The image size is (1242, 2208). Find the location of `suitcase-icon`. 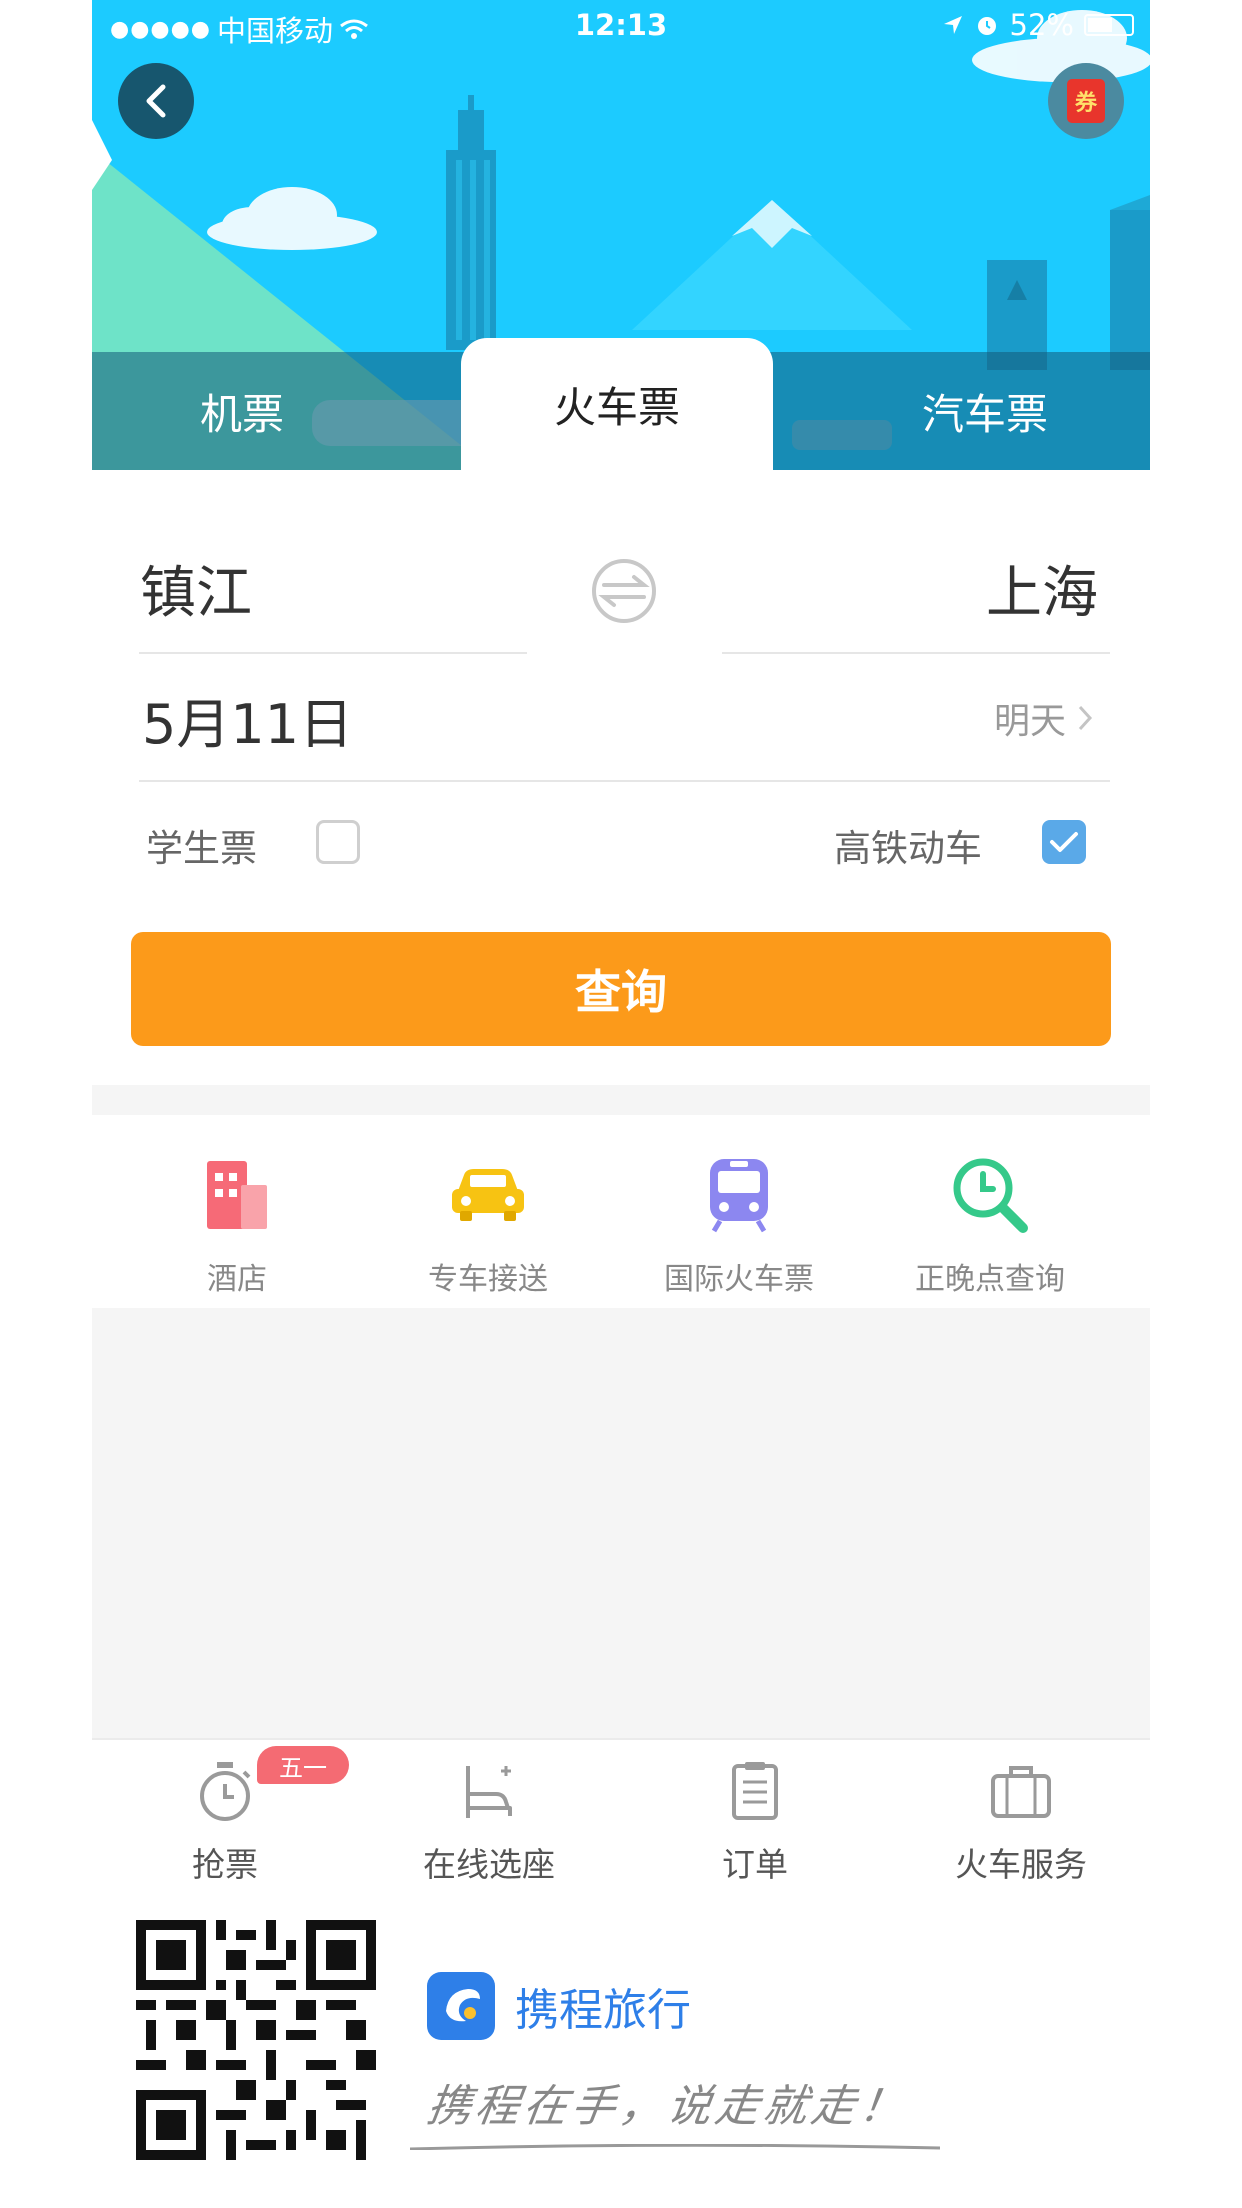

suitcase-icon is located at coordinates (1021, 1792).